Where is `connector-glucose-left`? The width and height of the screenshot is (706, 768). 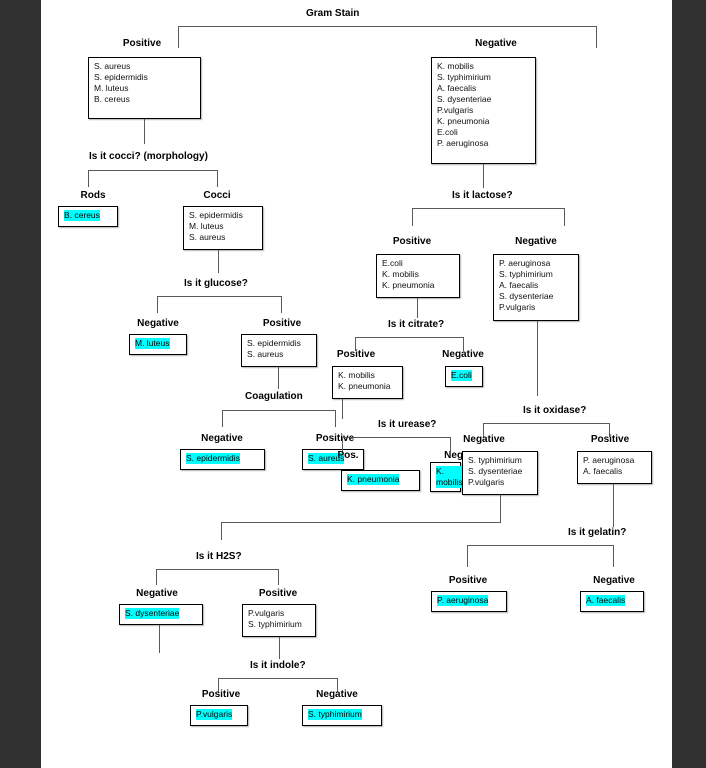 connector-glucose-left is located at coordinates (157, 304).